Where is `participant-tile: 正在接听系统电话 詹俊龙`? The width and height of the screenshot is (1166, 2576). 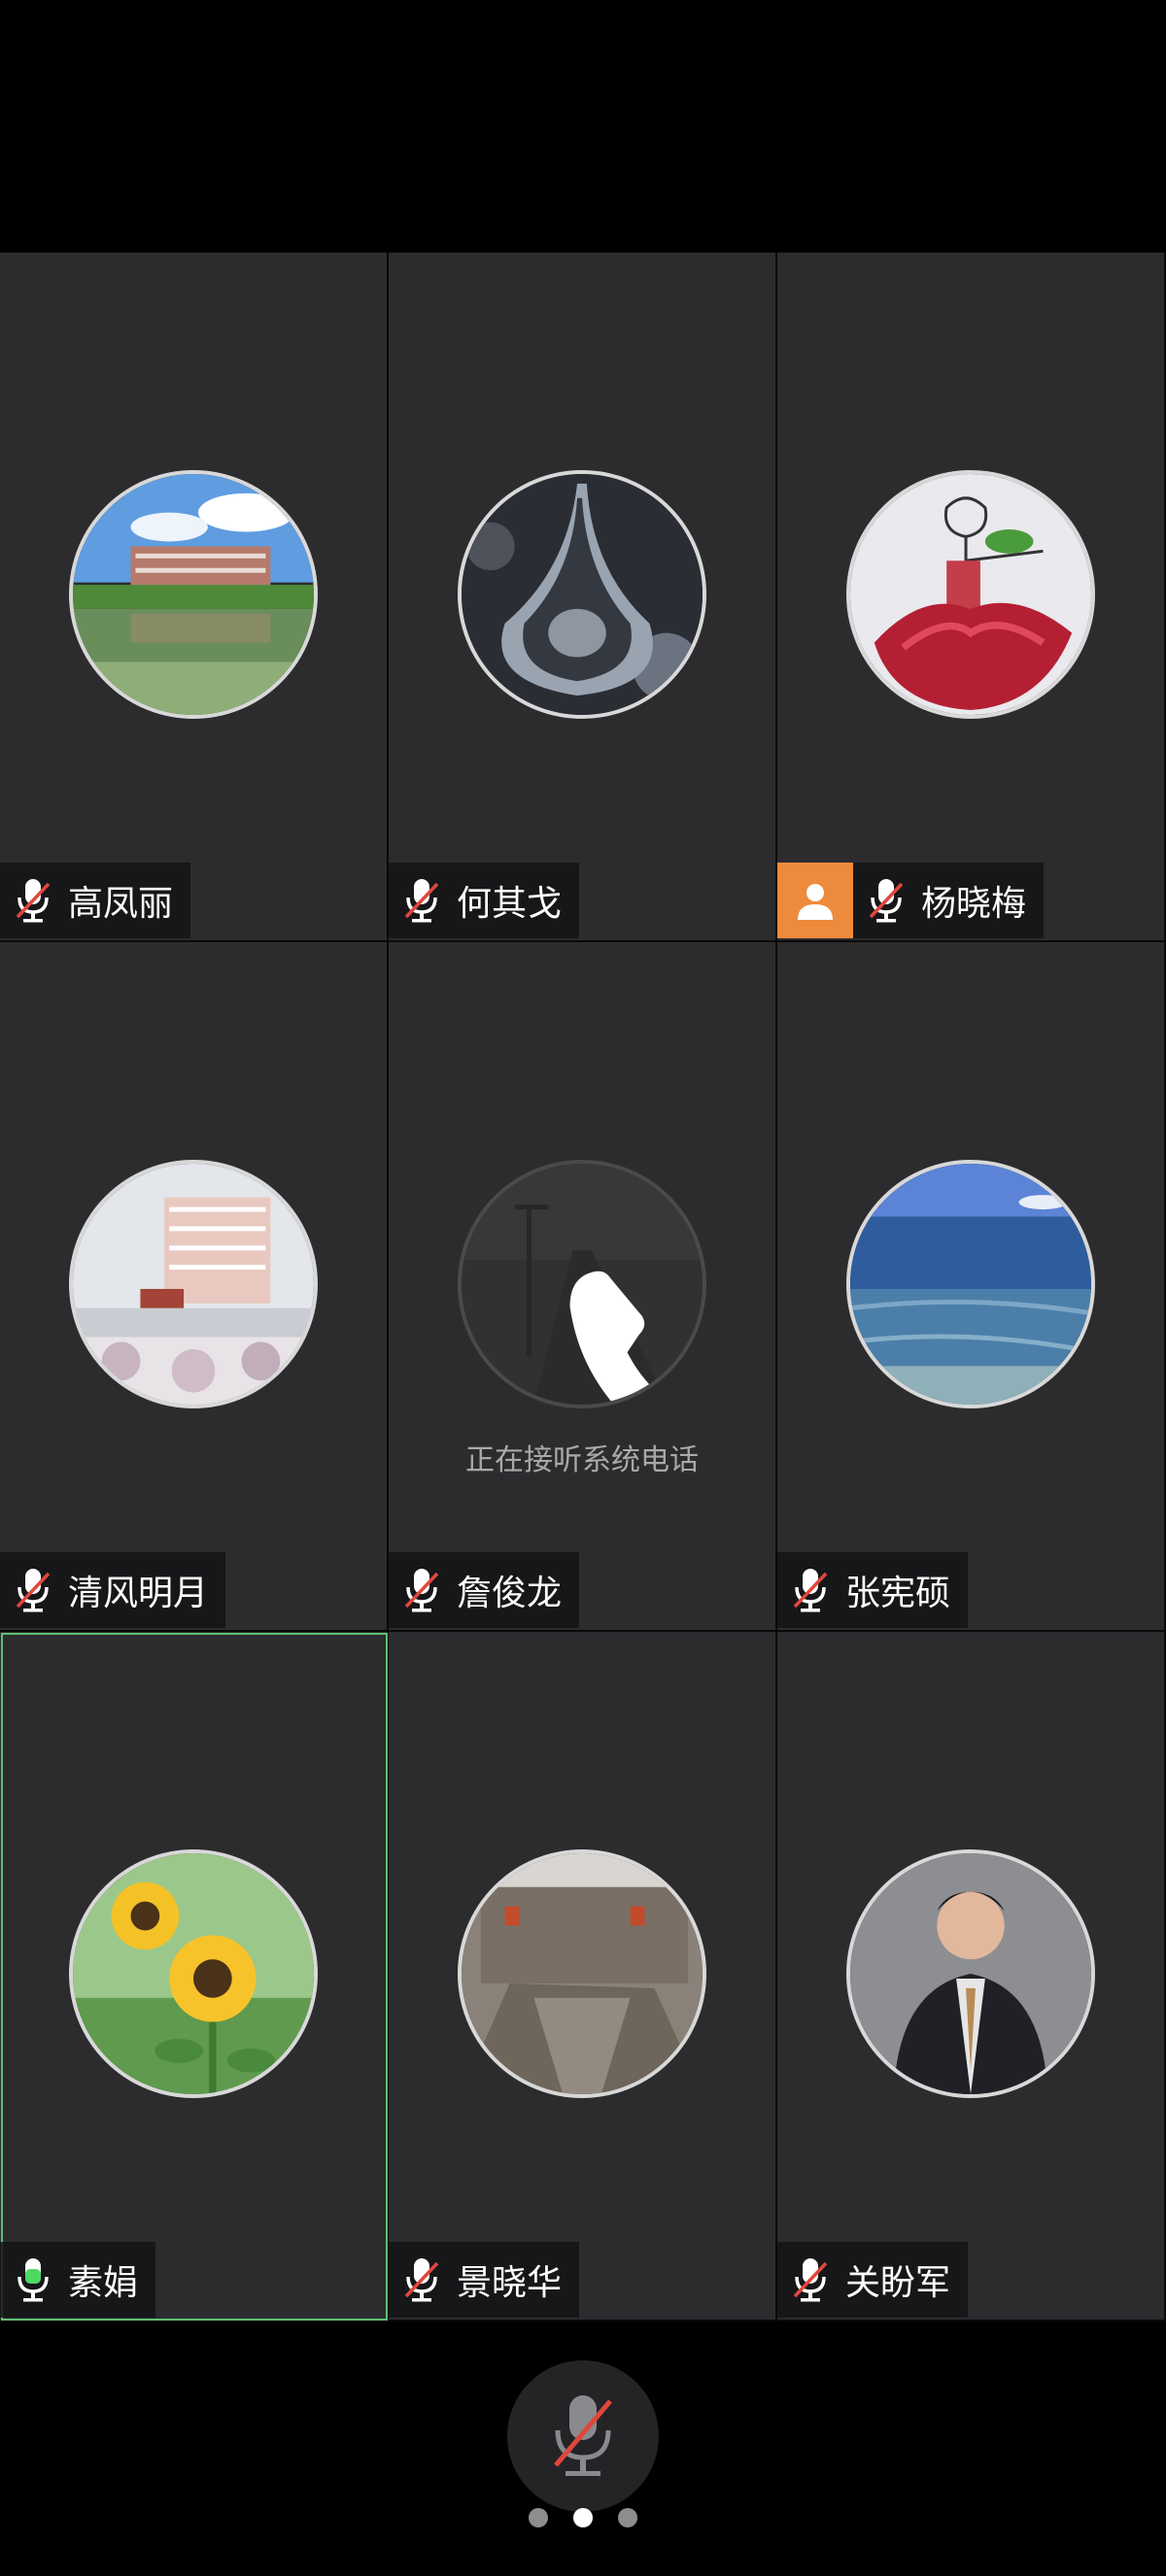
participant-tile: 正在接听系统电话 詹俊龙 is located at coordinates (583, 1287).